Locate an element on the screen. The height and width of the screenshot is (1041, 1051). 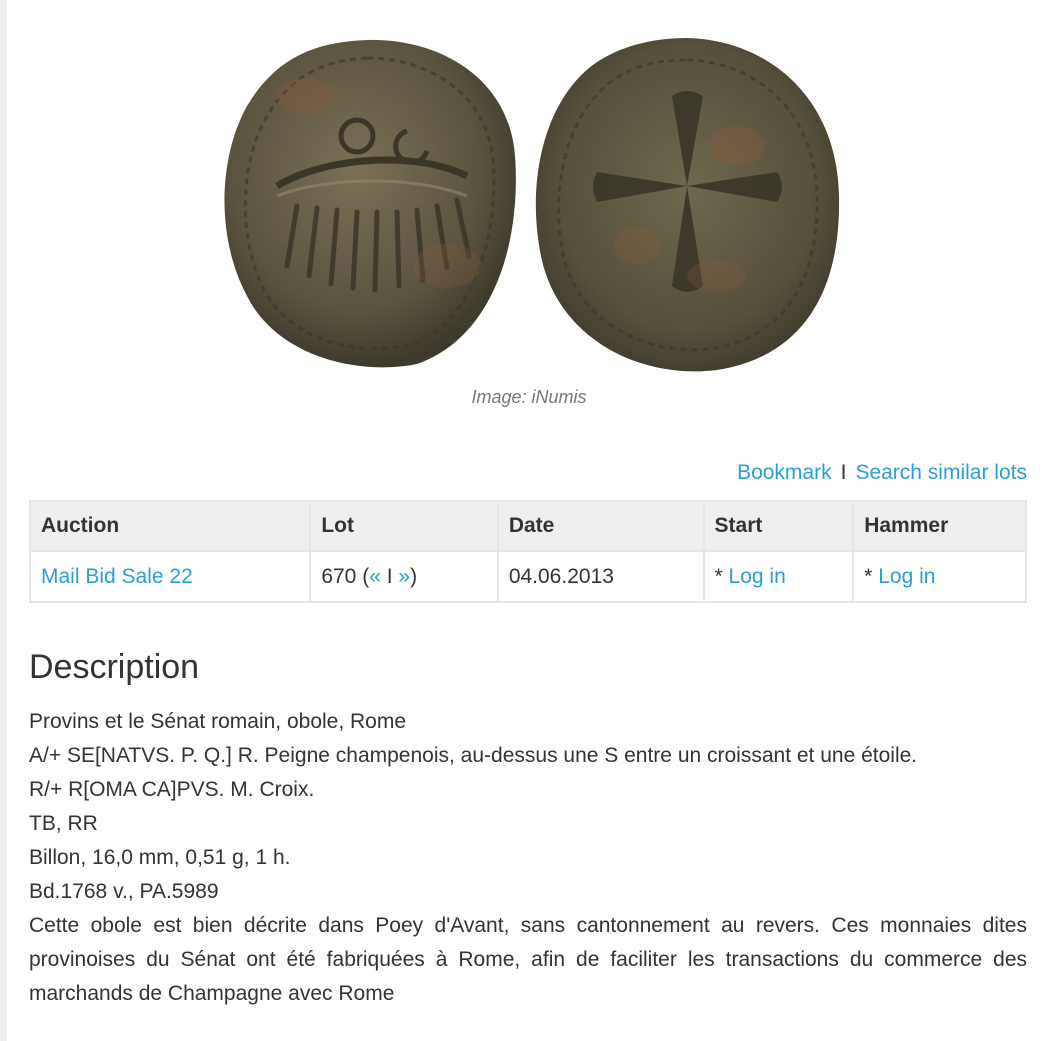
left-border is located at coordinates (3, 520).